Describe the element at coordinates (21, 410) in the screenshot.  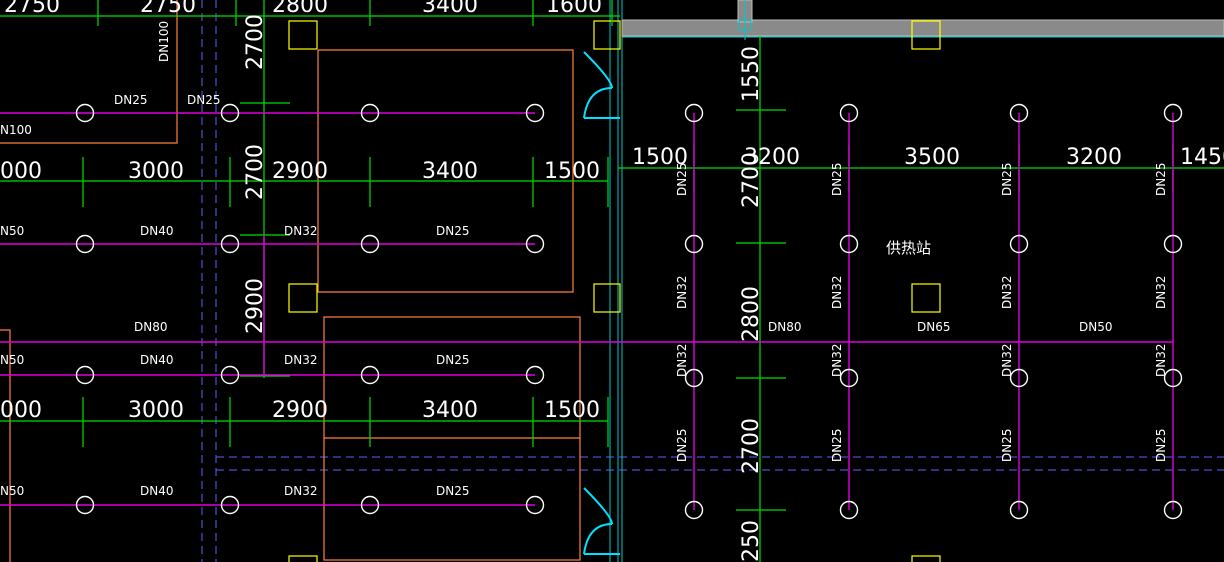
I see `dim-row3-1: 000` at that location.